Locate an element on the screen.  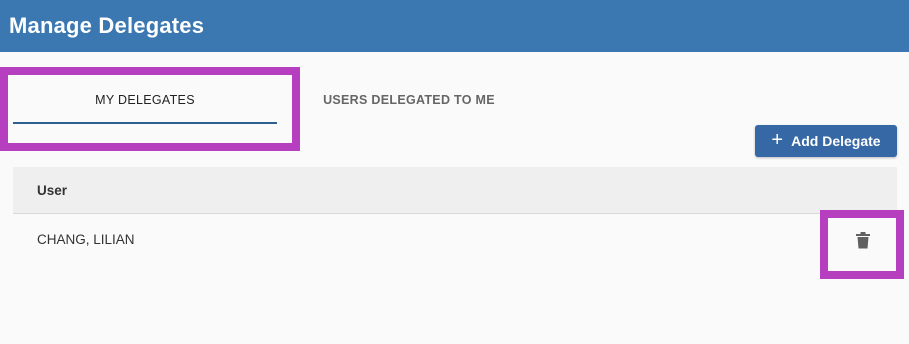
tab-users-delegated-to-me: USERS DELEGATED TO ME is located at coordinates (409, 100).